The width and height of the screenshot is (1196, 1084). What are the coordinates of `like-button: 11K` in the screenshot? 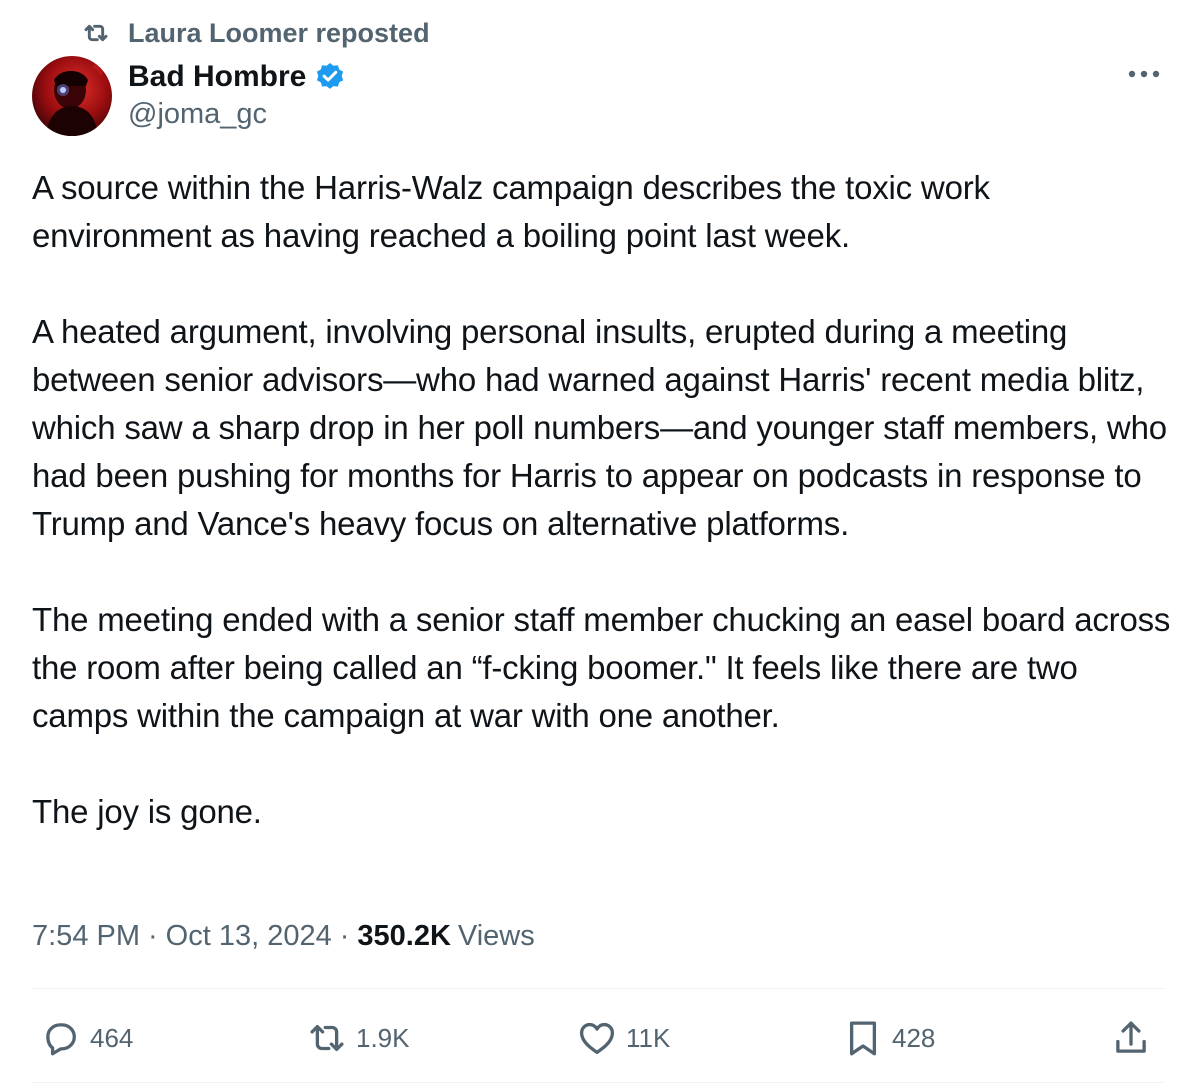 It's located at (622, 1038).